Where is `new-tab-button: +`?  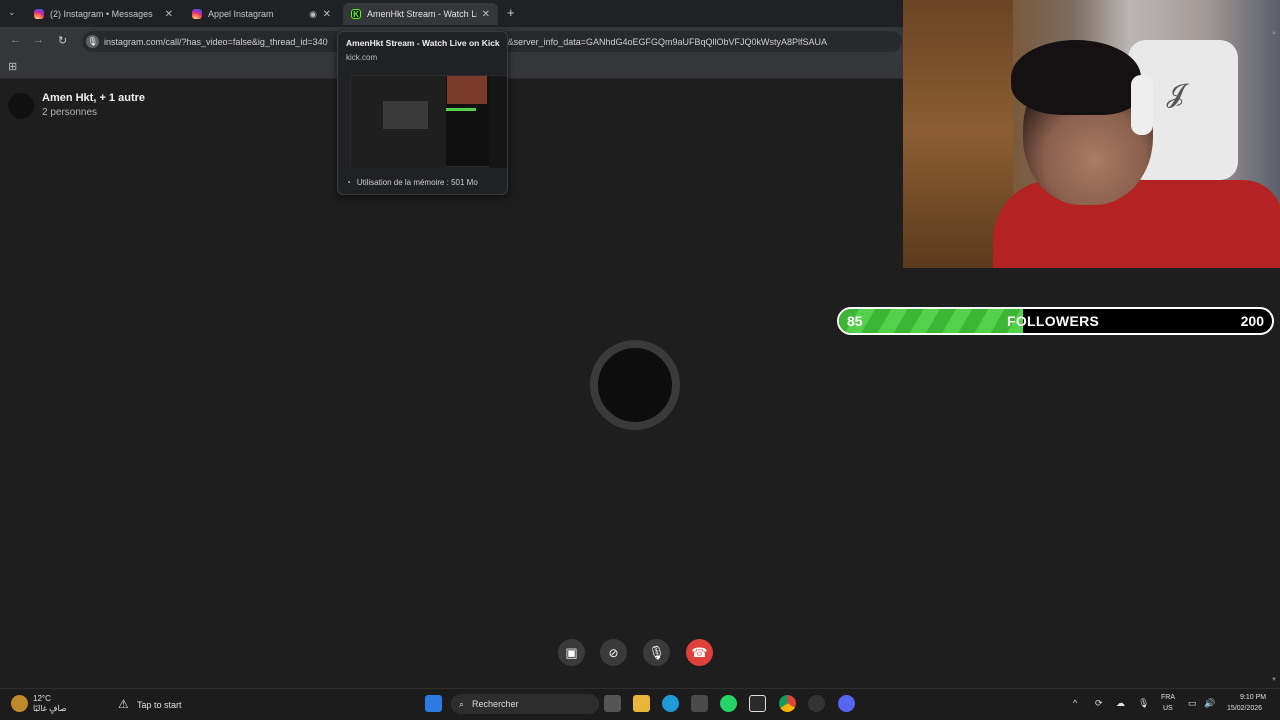 new-tab-button: + is located at coordinates (511, 12).